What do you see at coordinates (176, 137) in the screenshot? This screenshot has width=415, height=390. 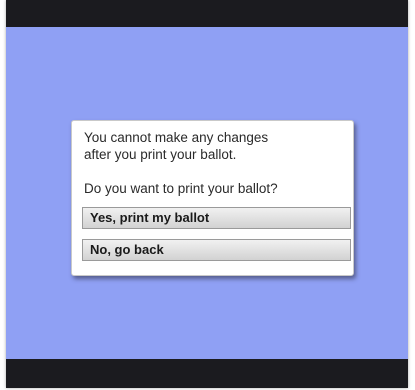 I see `dialog-message-line-1: You cannot make any changes` at bounding box center [176, 137].